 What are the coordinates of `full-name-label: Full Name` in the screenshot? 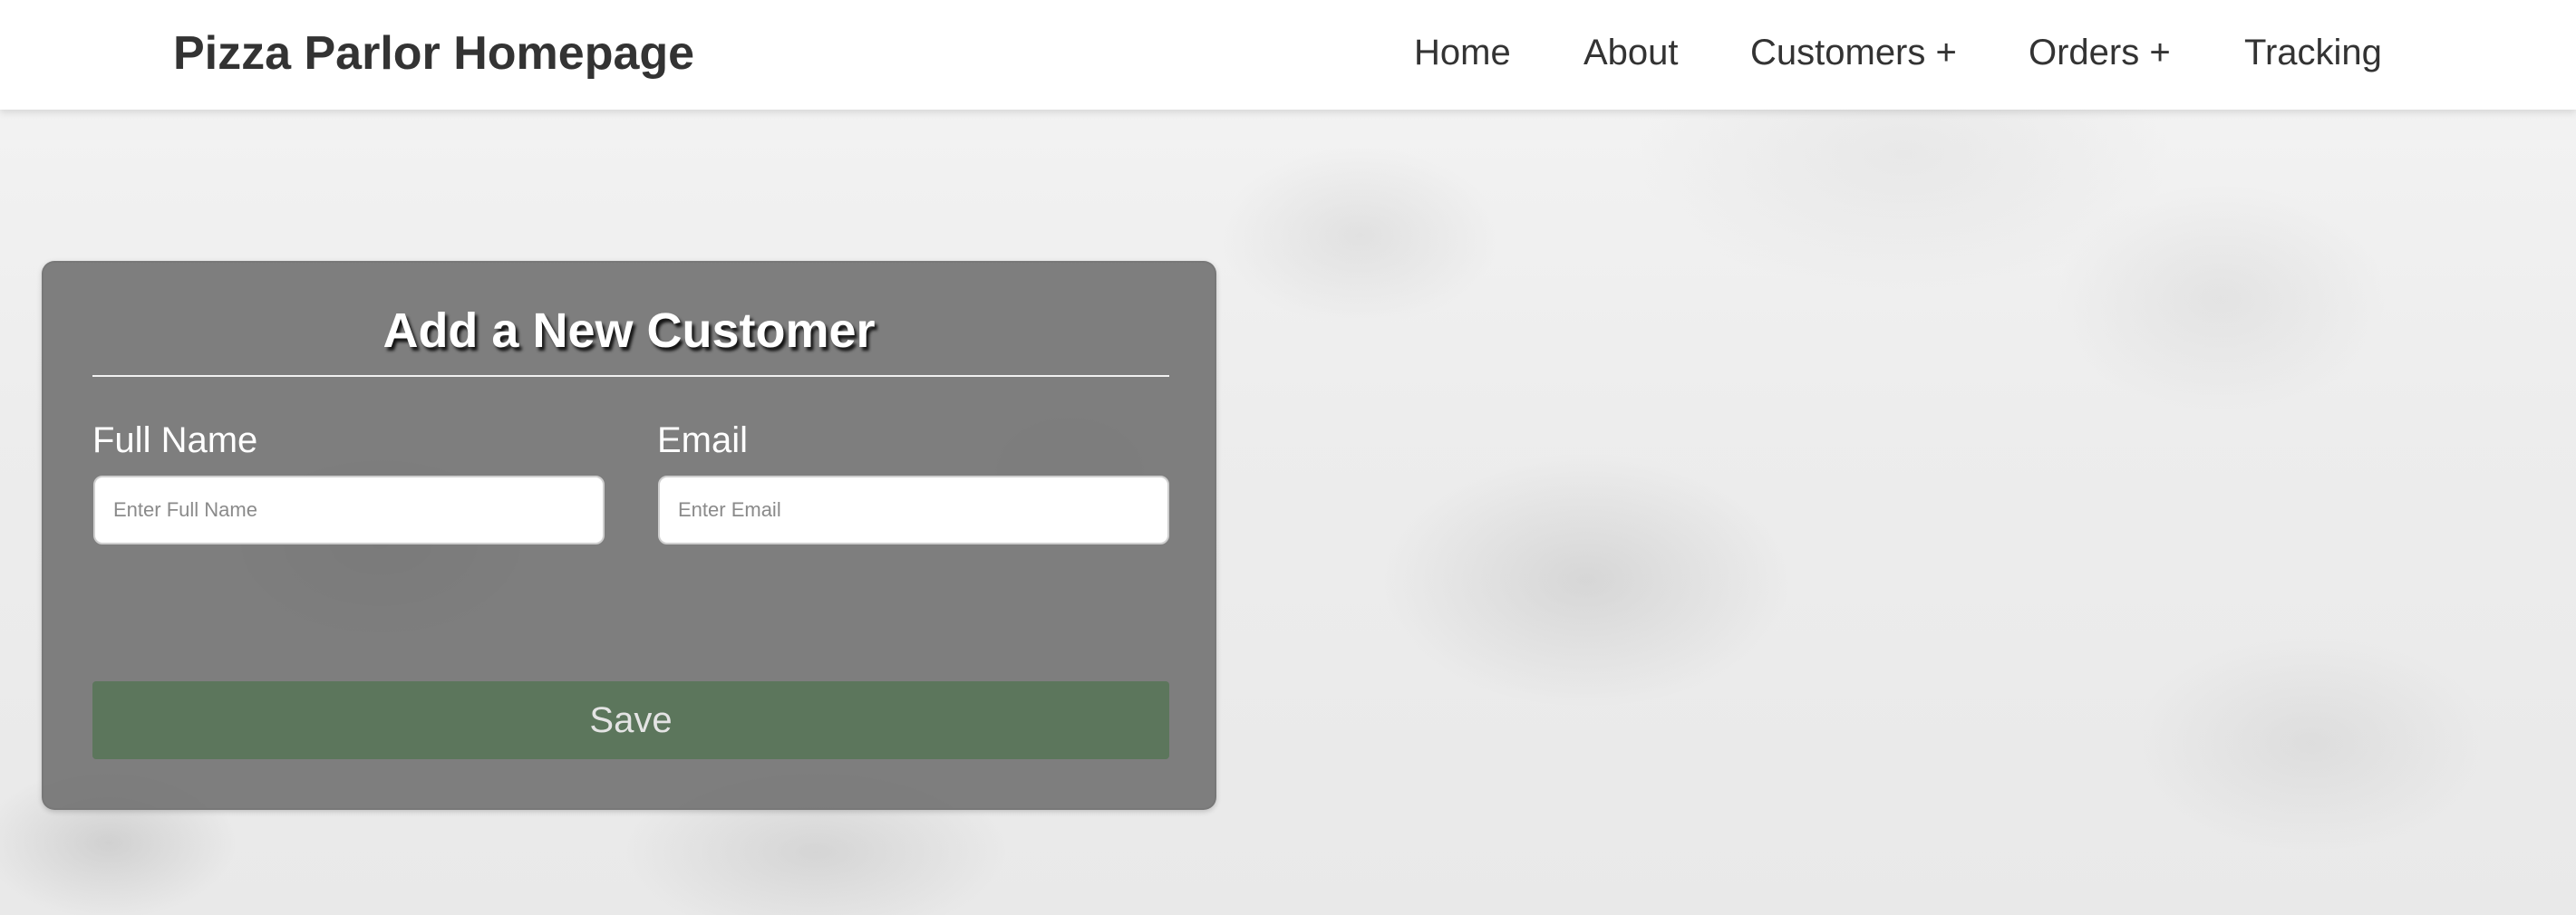 It's located at (175, 440).